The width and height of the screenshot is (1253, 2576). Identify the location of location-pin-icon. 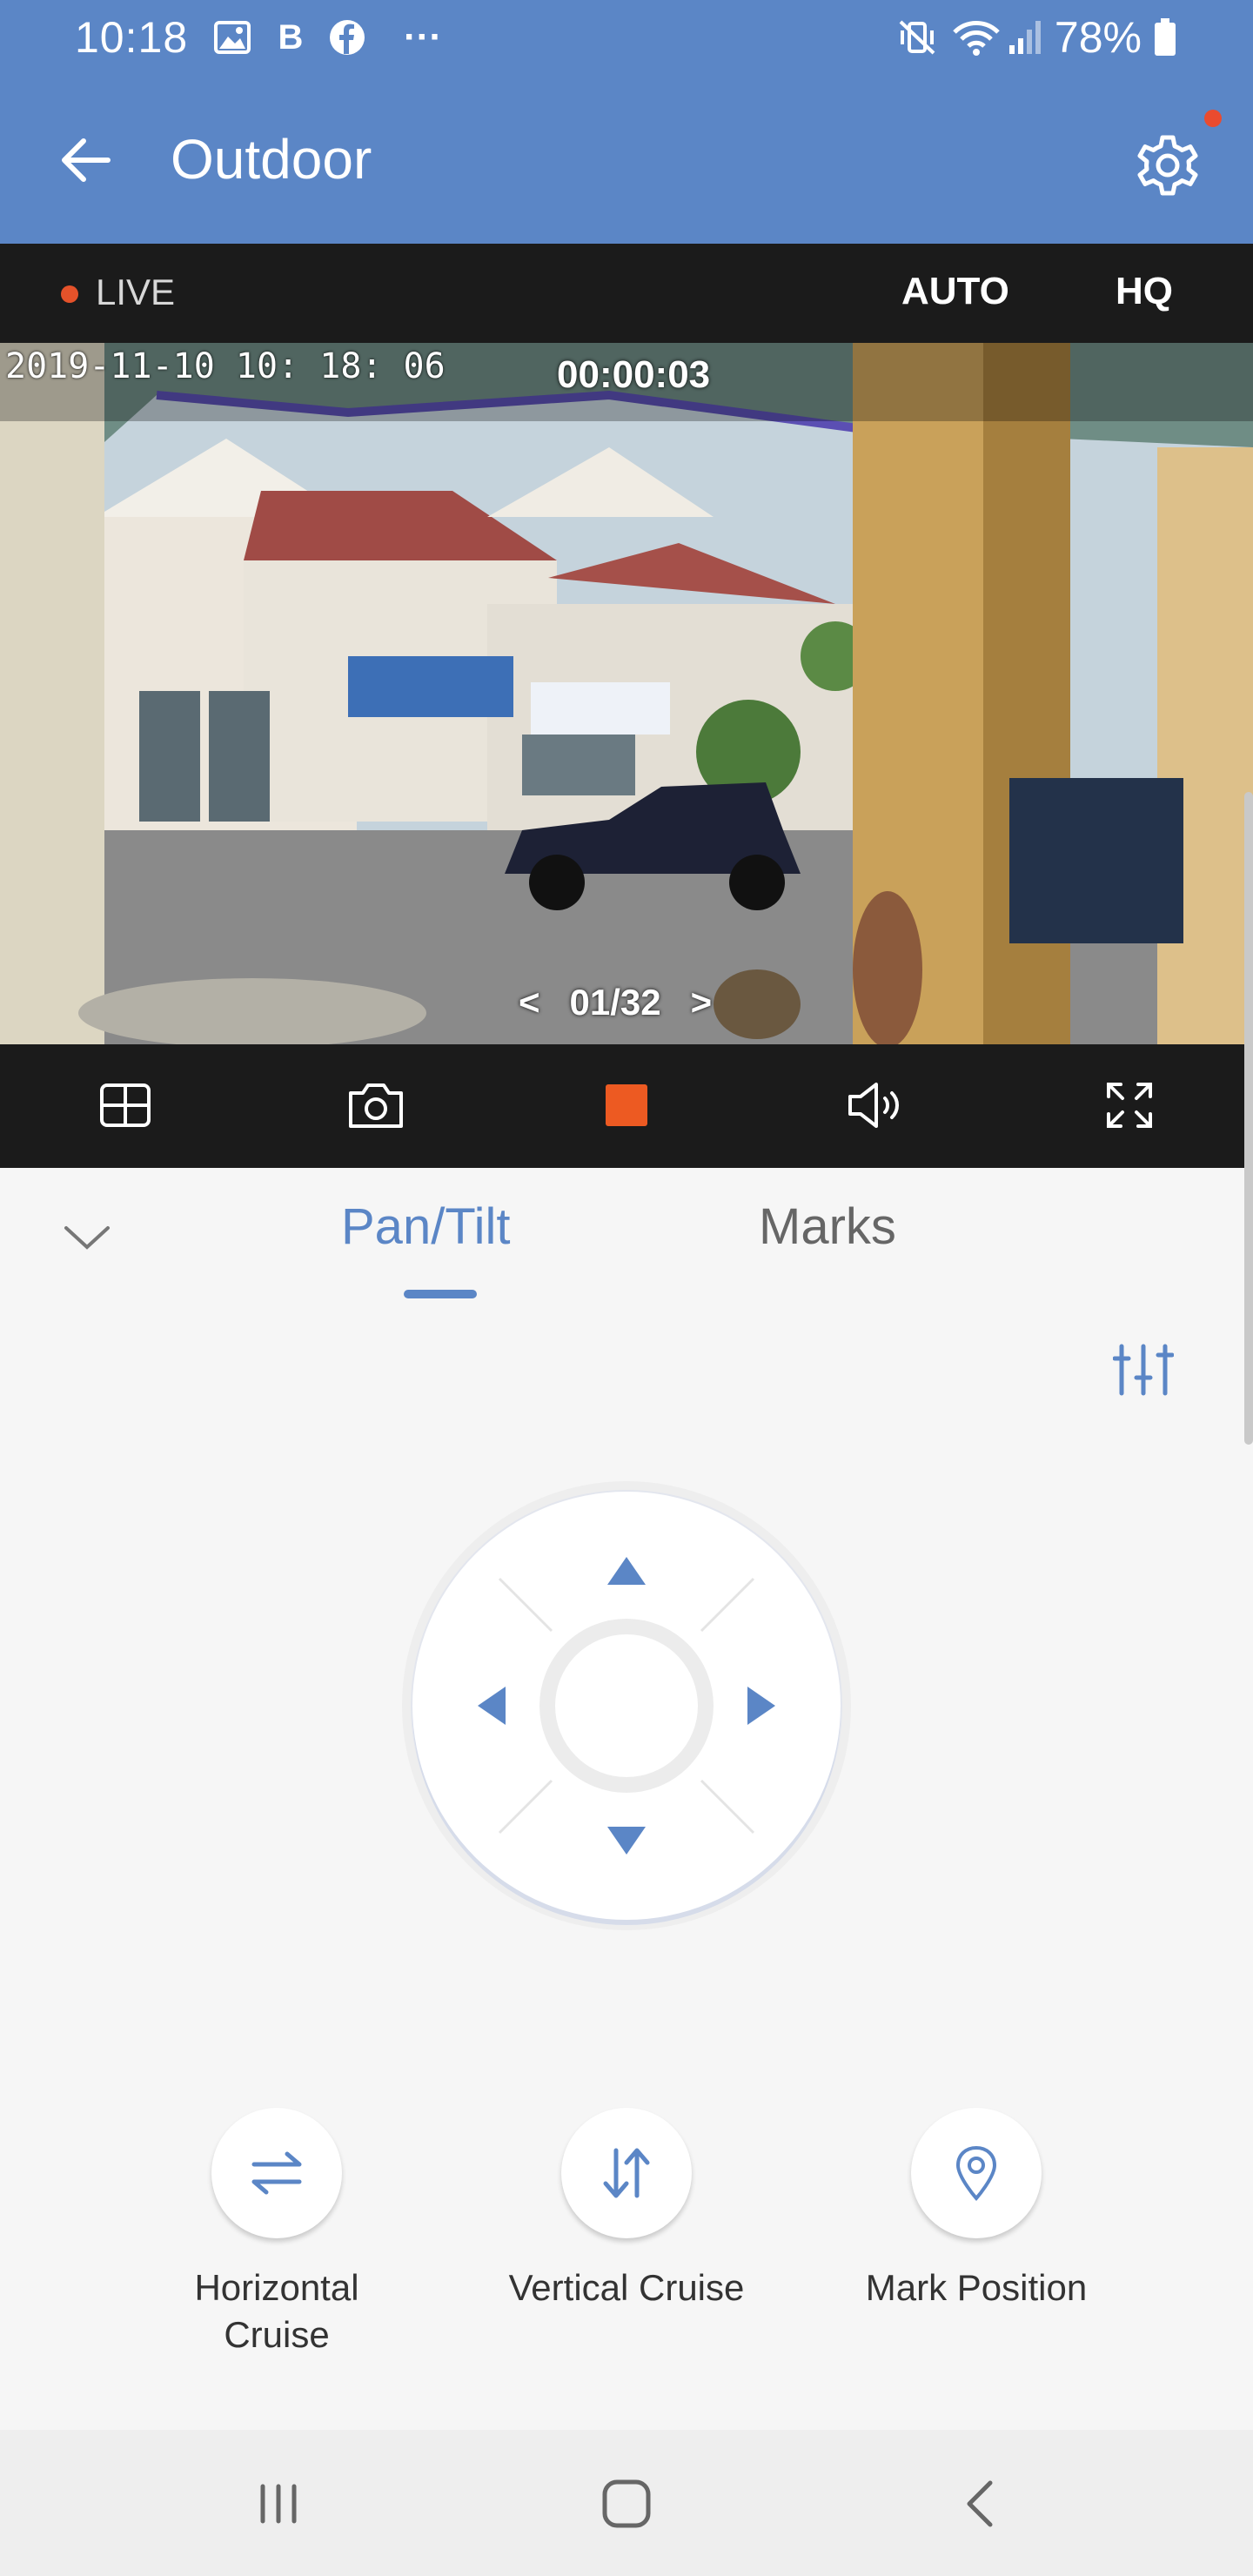
(976, 2173).